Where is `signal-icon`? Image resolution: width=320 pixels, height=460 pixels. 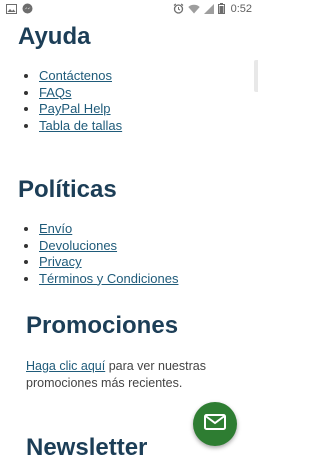 signal-icon is located at coordinates (208, 8).